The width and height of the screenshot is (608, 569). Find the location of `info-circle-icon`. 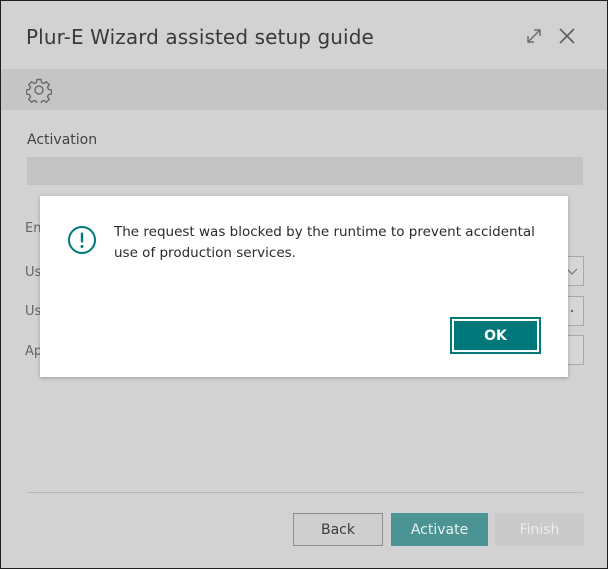

info-circle-icon is located at coordinates (82, 240).